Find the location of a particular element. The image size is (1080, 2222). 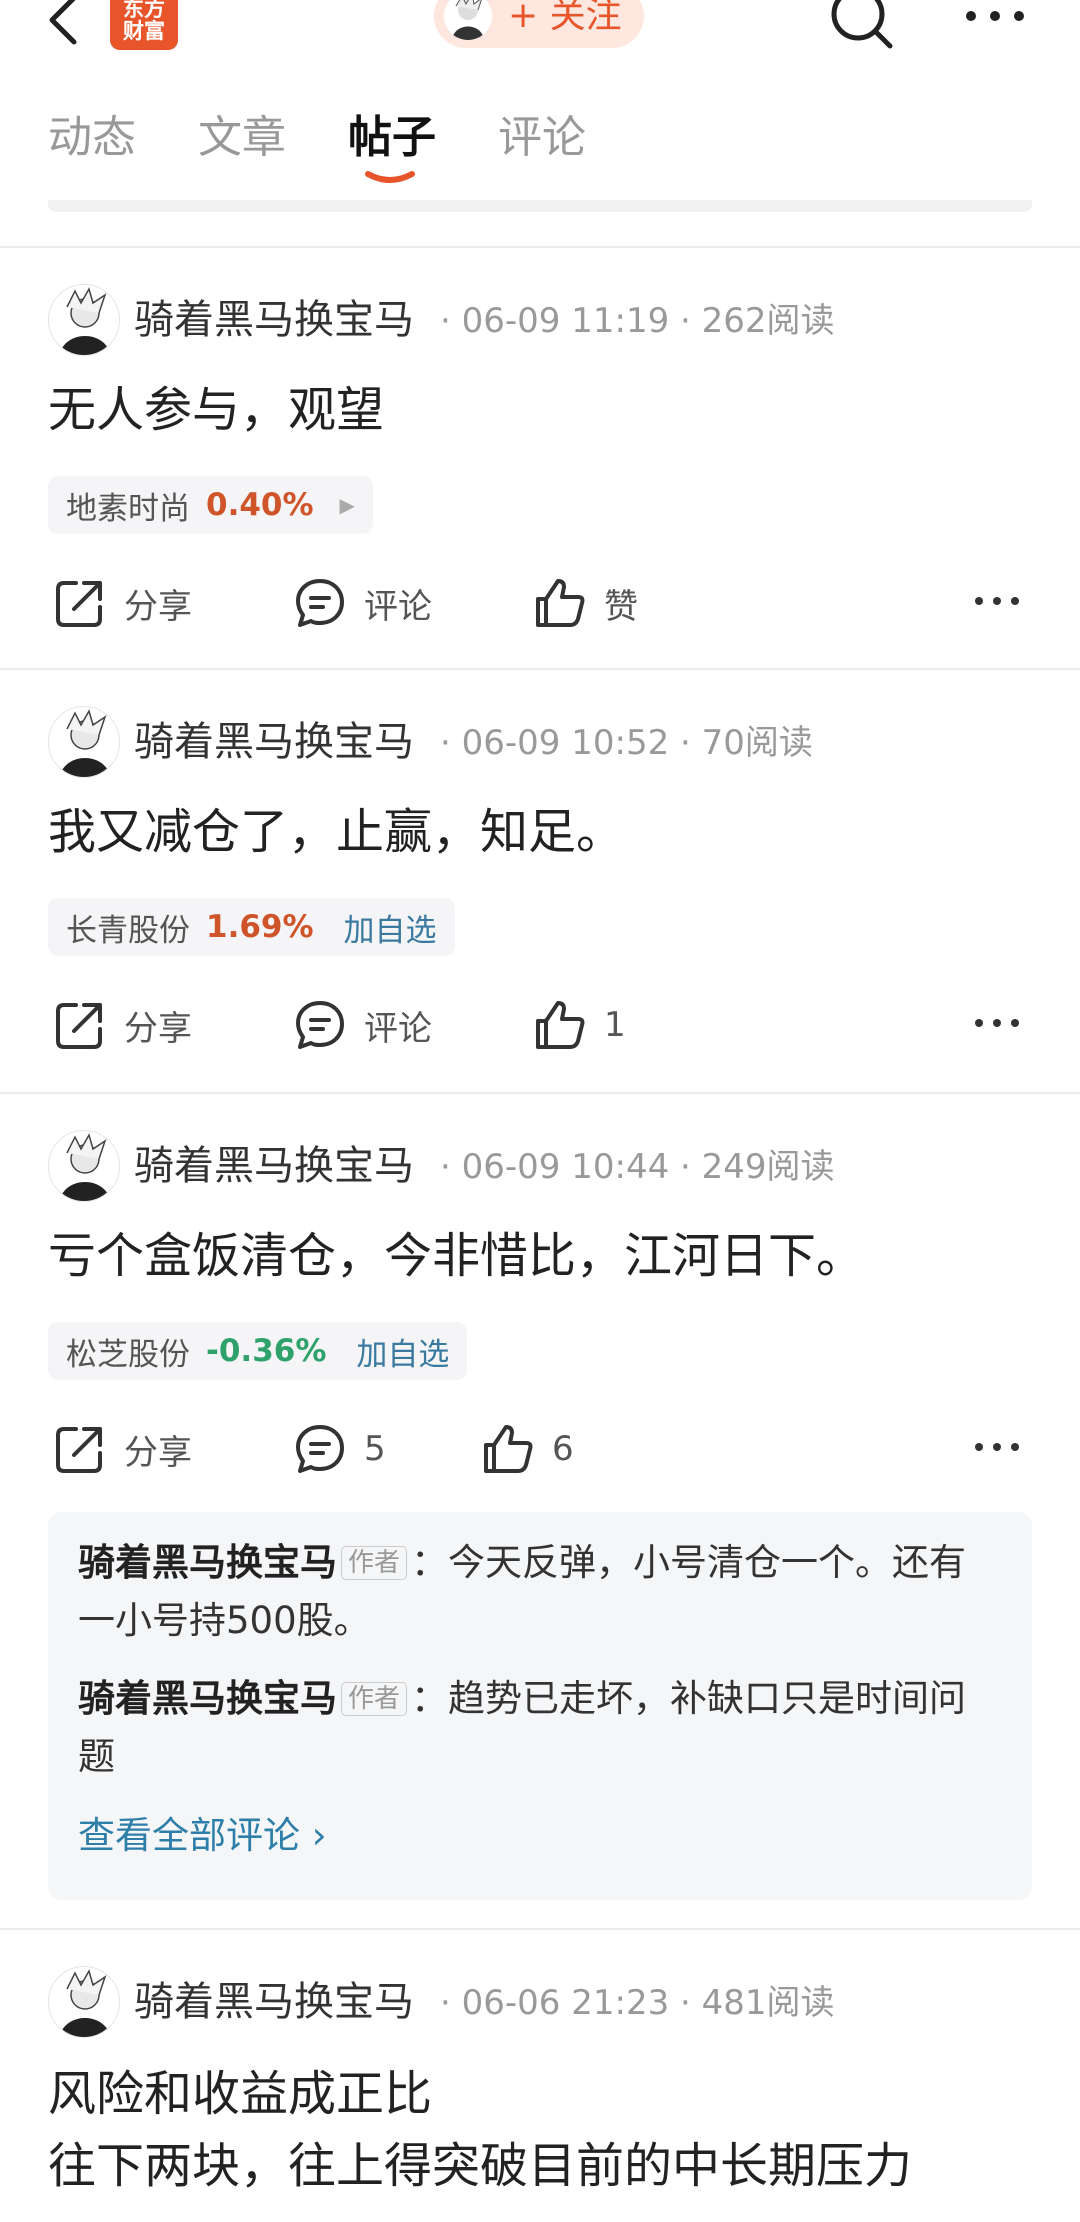

follow-button: + 关注 is located at coordinates (539, 24).